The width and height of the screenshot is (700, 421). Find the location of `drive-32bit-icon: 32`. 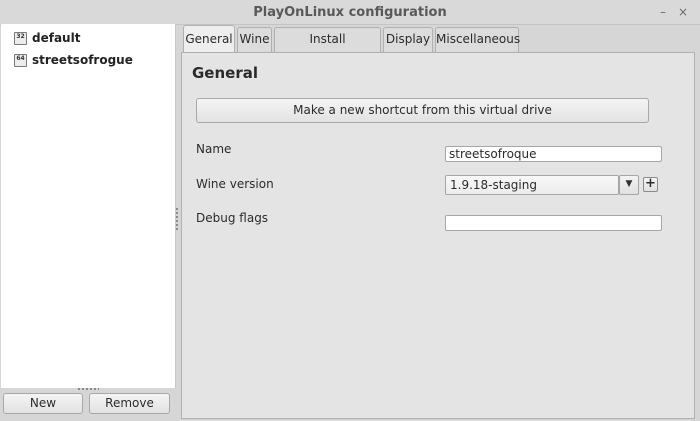

drive-32bit-icon: 32 is located at coordinates (20, 38).